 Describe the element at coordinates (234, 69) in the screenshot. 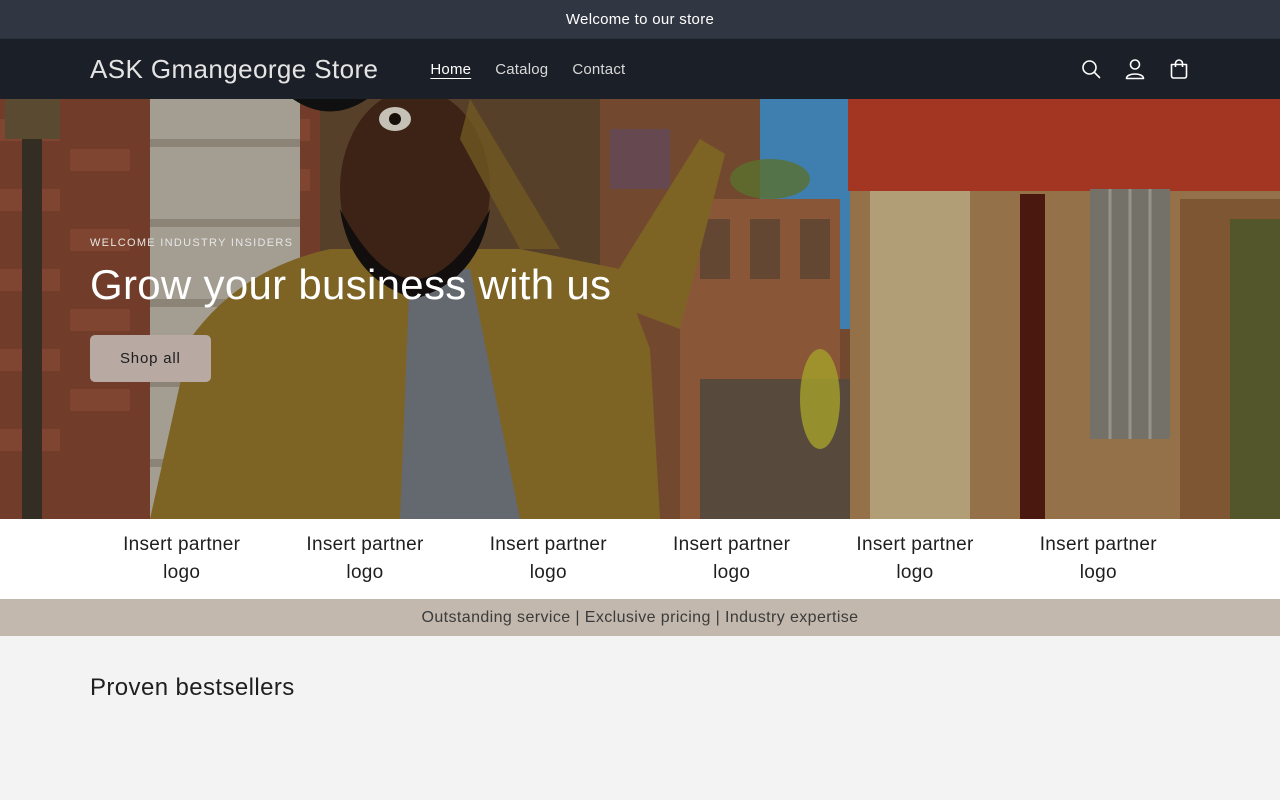

I see `store-logo: ASK Gmangeorge Store` at that location.